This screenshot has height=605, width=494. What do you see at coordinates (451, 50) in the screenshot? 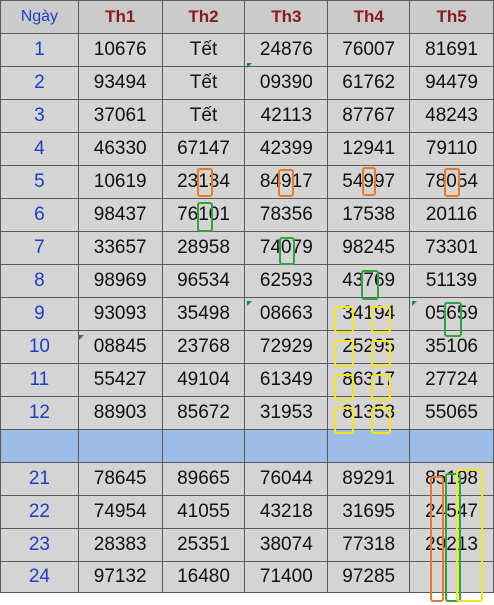
I see `result-cell: 81691` at bounding box center [451, 50].